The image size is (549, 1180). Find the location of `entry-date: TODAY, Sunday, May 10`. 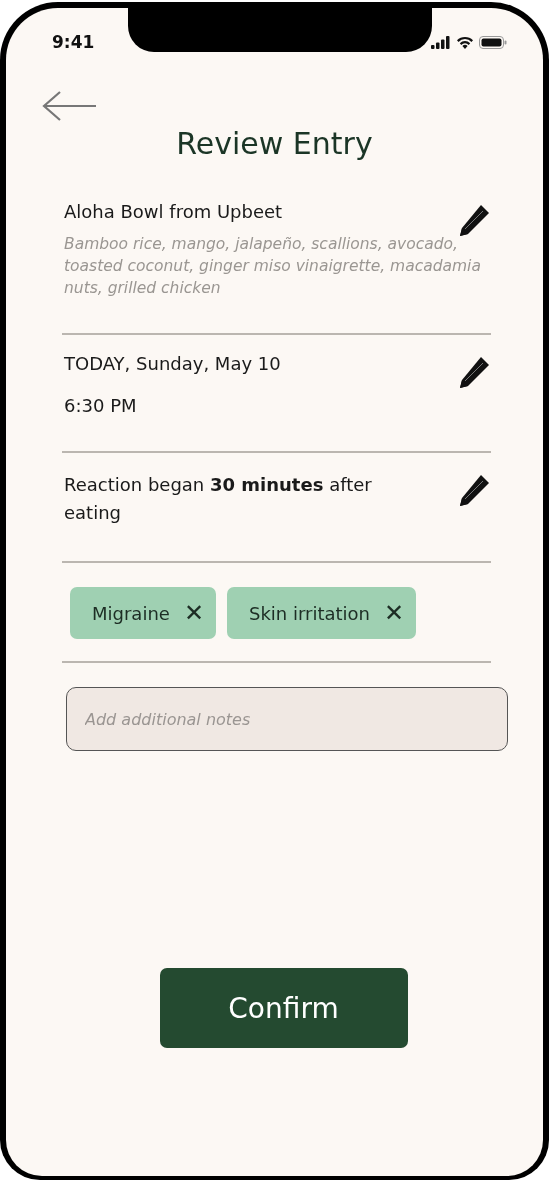

entry-date: TODAY, Sunday, May 10 is located at coordinates (172, 364).